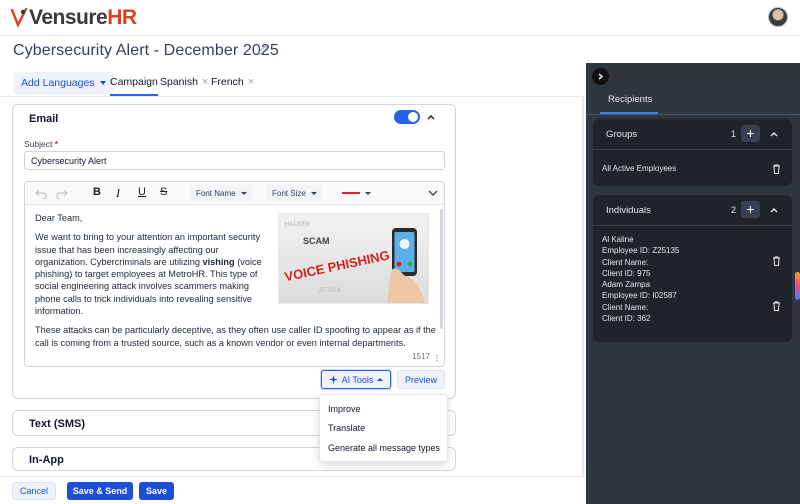  What do you see at coordinates (734, 210) in the screenshot?
I see `individuals-count: 2` at bounding box center [734, 210].